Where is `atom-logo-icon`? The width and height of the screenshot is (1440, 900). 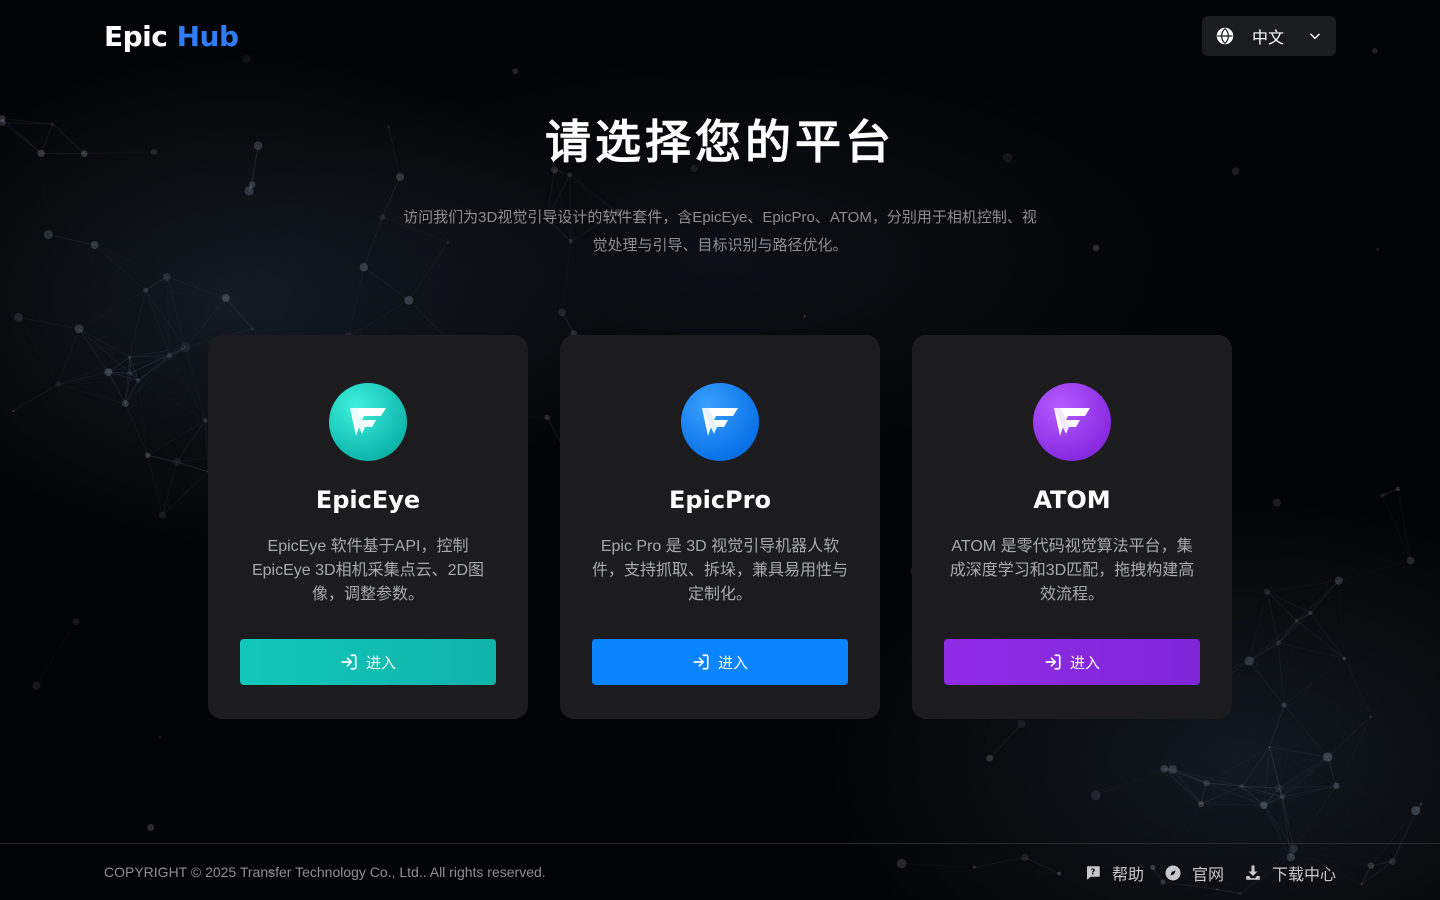 atom-logo-icon is located at coordinates (1072, 422).